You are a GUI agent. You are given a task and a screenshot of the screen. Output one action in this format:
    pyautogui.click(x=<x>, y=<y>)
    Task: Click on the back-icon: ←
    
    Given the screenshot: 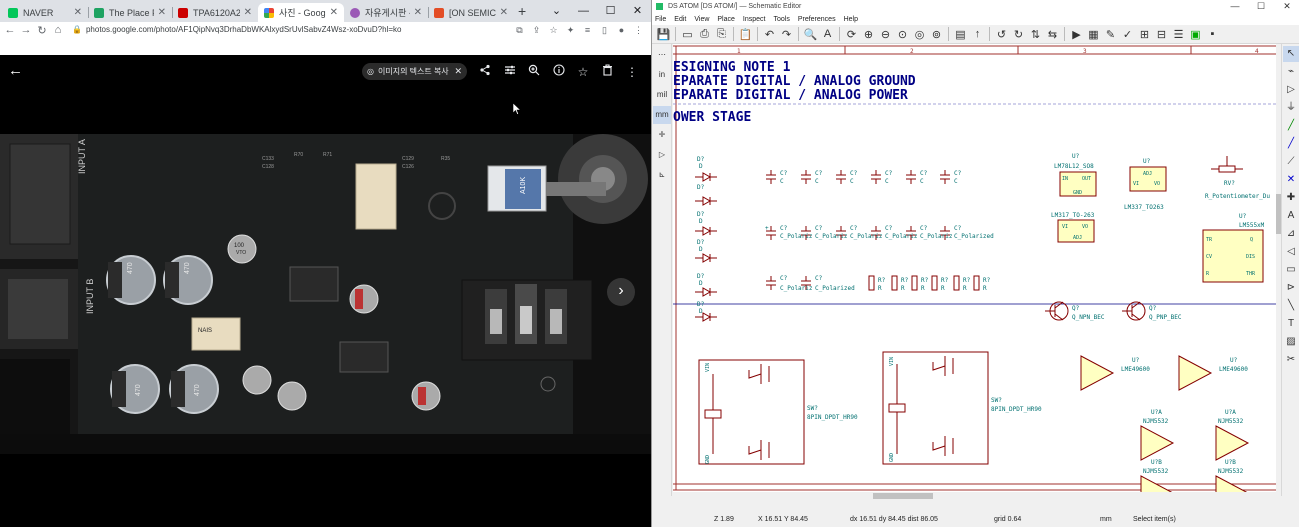 What is the action you would take?
    pyautogui.click(x=10, y=30)
    